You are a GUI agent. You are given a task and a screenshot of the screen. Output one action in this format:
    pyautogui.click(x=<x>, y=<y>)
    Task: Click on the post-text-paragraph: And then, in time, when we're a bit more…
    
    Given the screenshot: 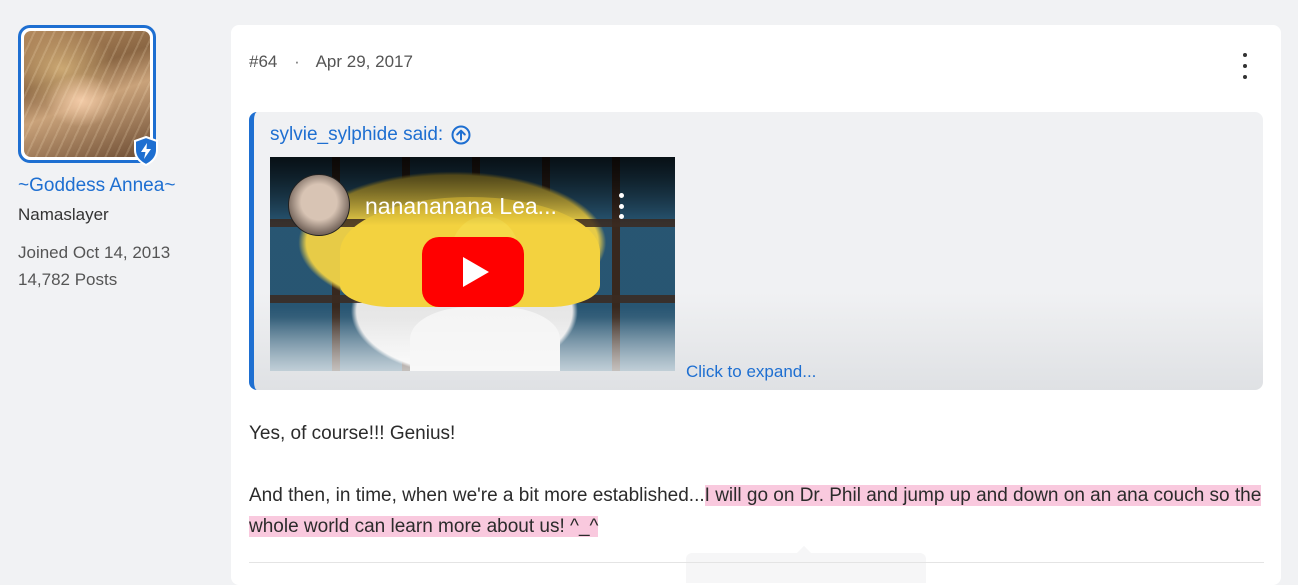 What is the action you would take?
    pyautogui.click(x=756, y=511)
    